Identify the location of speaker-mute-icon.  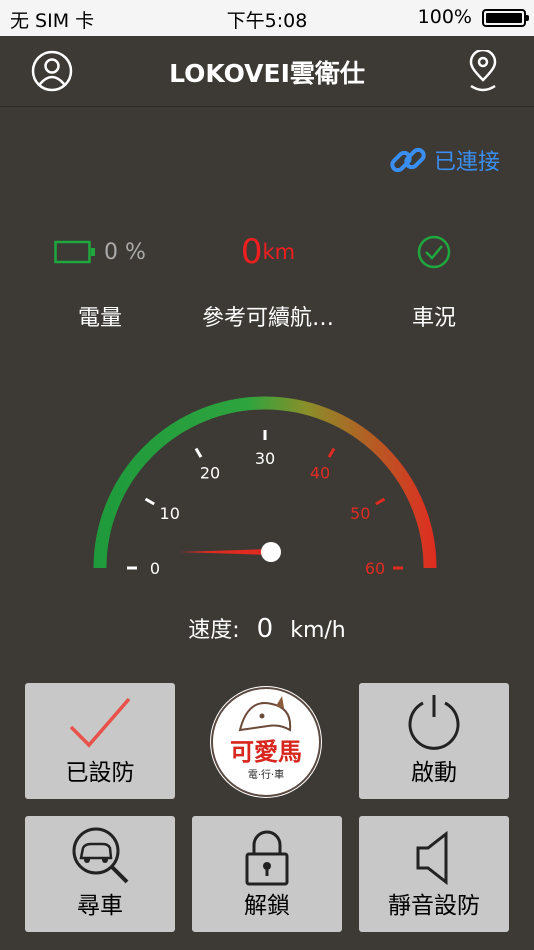
(432, 858).